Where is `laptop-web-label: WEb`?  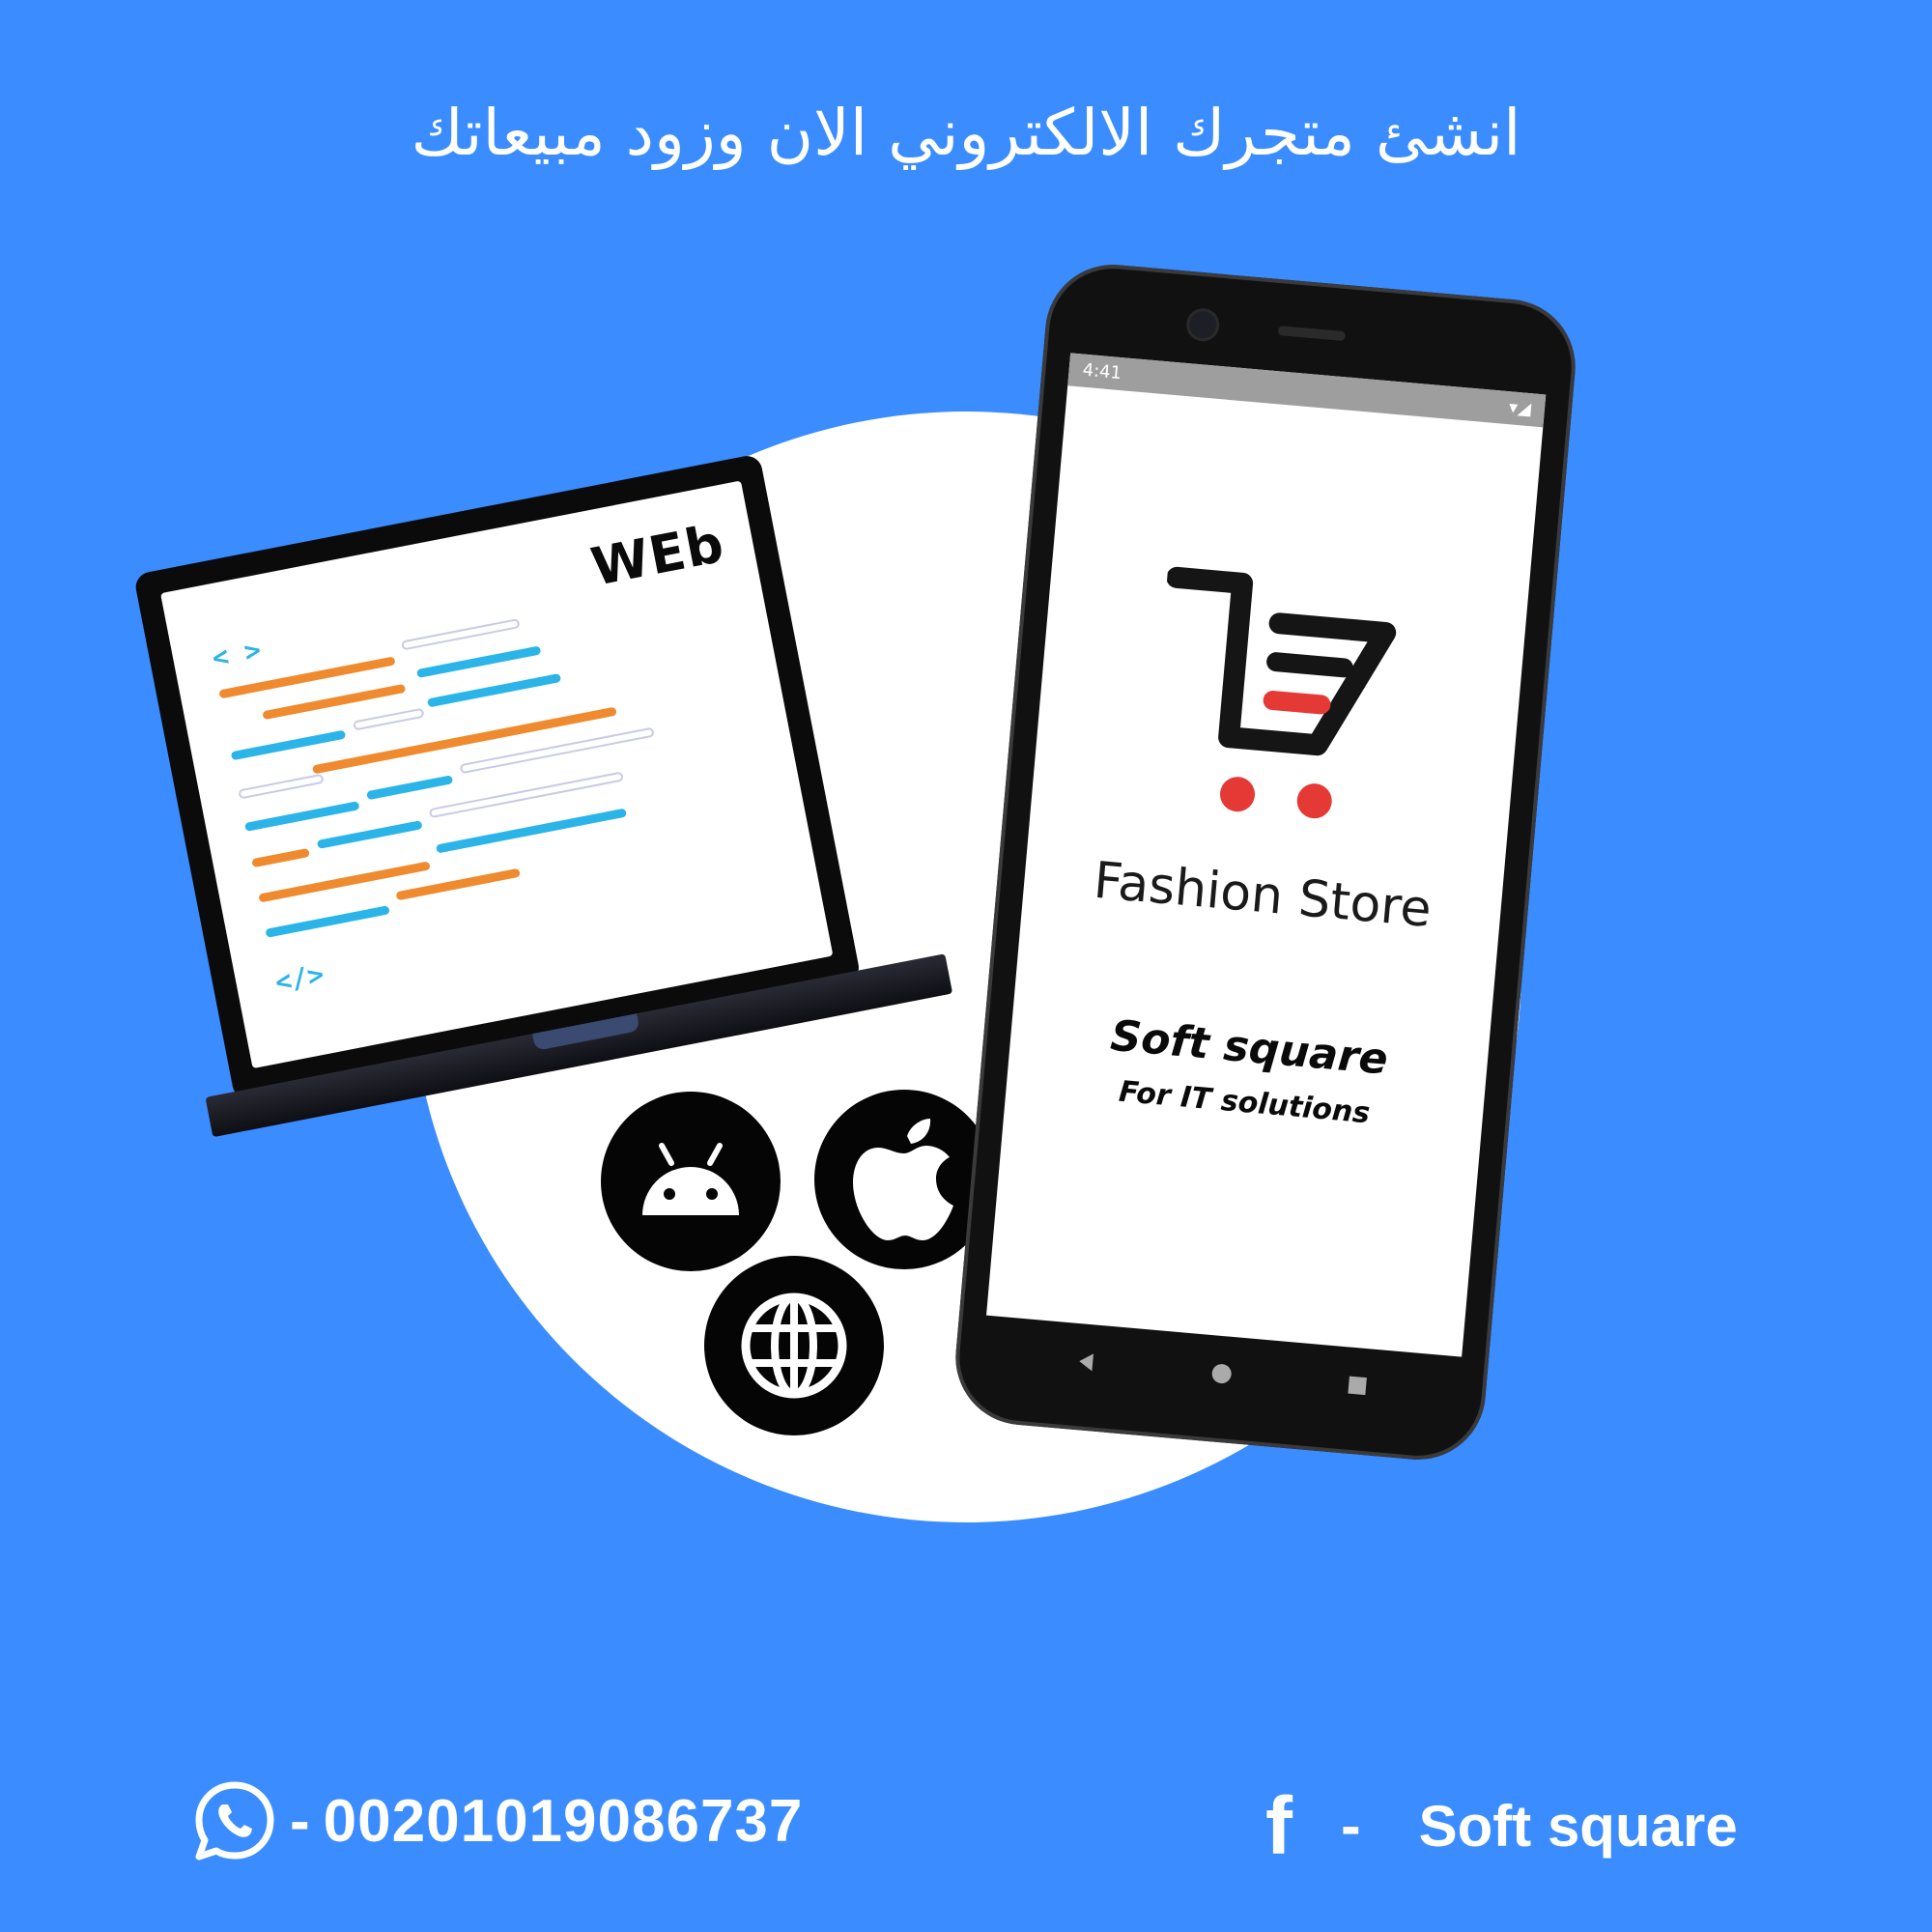 laptop-web-label: WEb is located at coordinates (657, 555).